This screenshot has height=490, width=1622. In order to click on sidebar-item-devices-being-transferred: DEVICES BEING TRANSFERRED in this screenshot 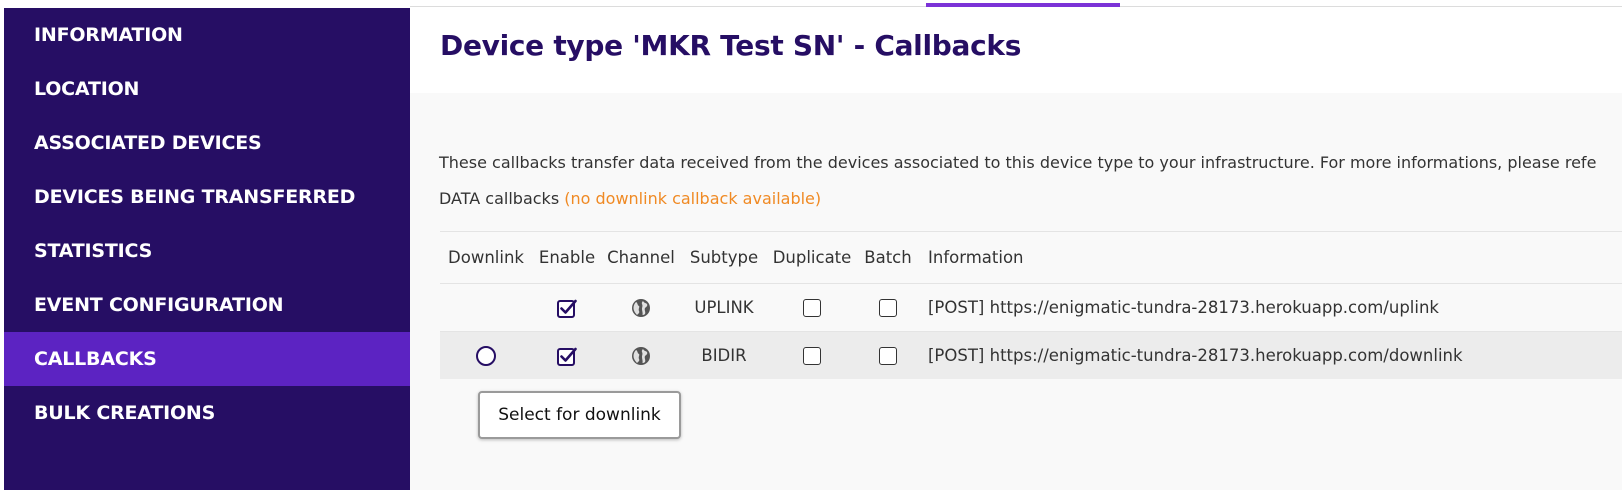, I will do `click(207, 197)`.